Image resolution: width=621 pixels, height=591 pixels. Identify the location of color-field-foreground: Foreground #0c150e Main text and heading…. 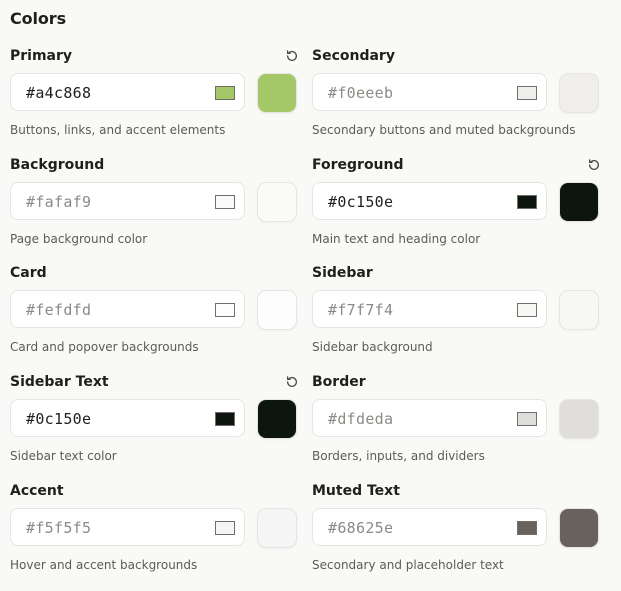
(457, 207).